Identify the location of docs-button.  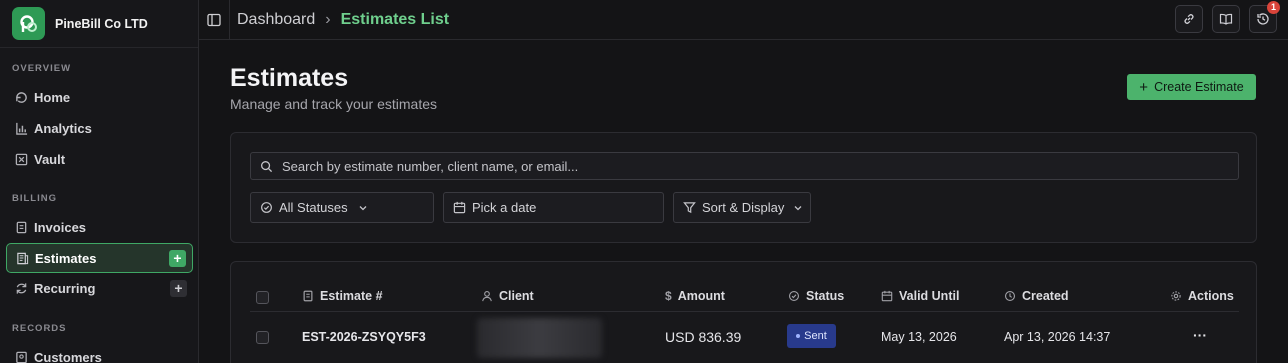
(1226, 19).